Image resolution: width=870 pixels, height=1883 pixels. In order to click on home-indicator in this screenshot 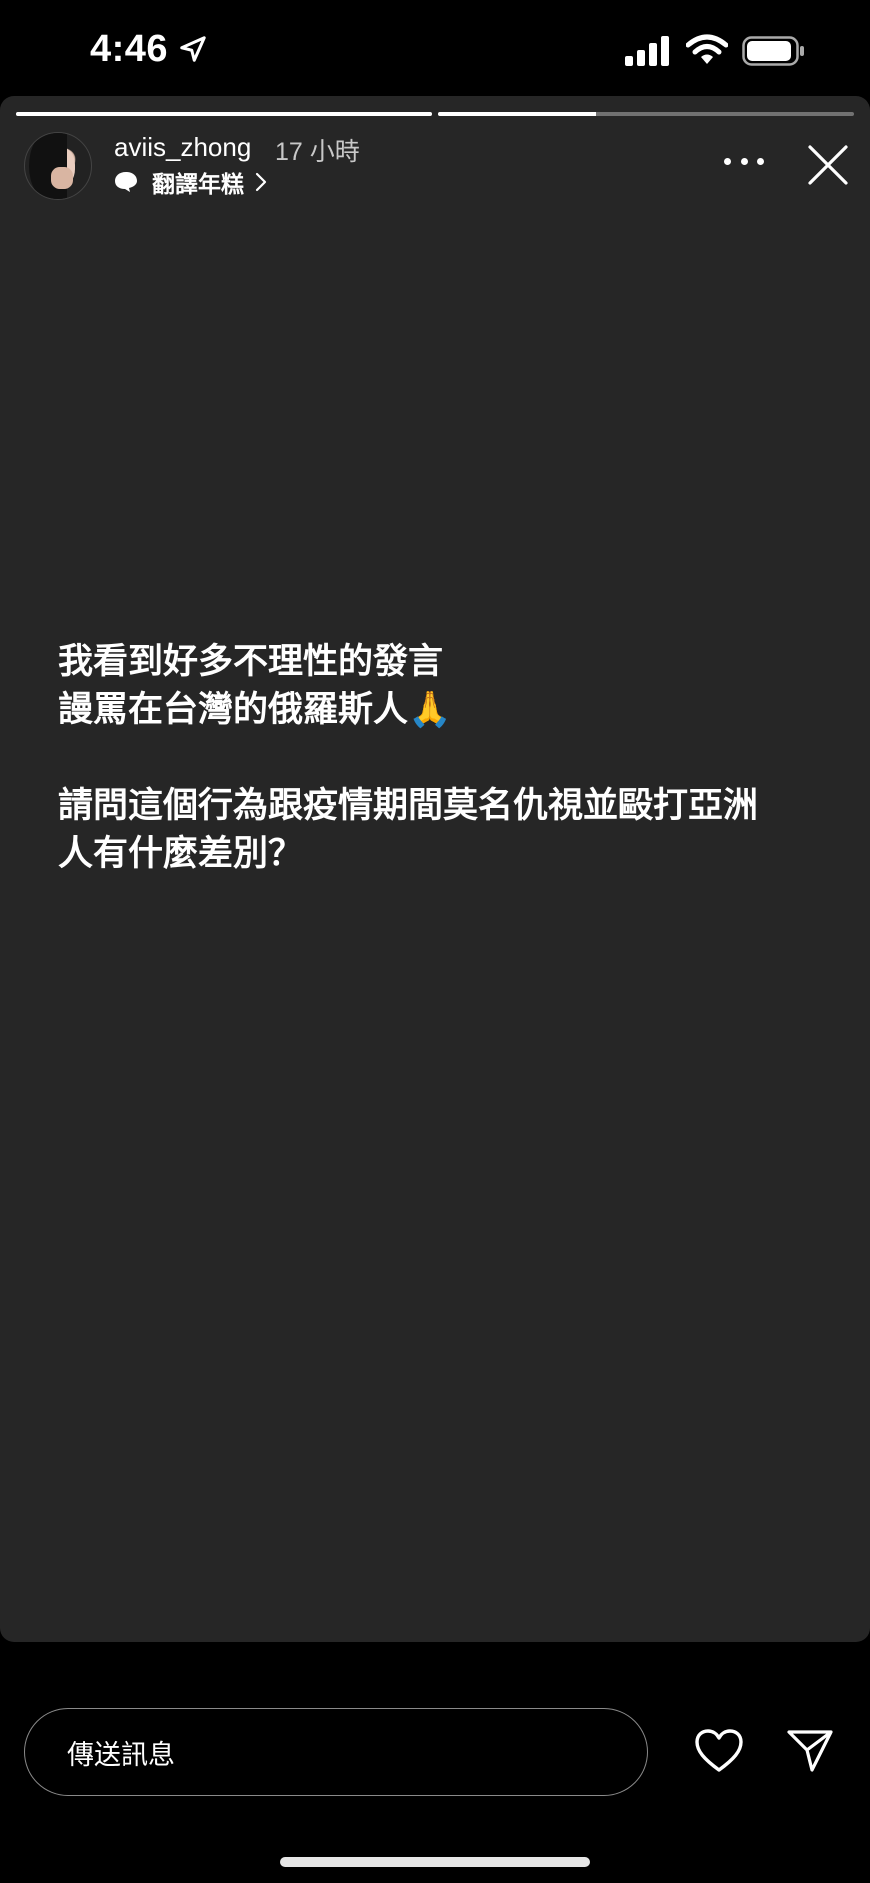, I will do `click(435, 1862)`.